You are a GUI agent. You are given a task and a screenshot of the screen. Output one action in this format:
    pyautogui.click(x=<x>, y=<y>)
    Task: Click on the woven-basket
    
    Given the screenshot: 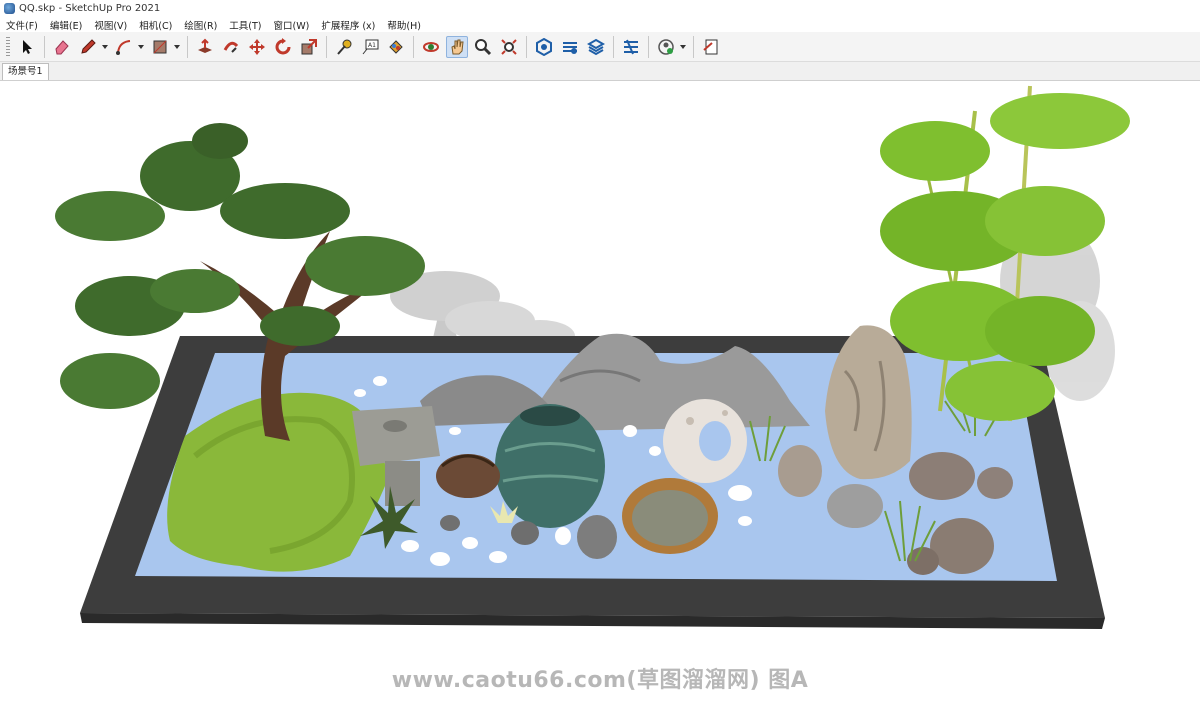 What is the action you would take?
    pyautogui.click(x=468, y=476)
    